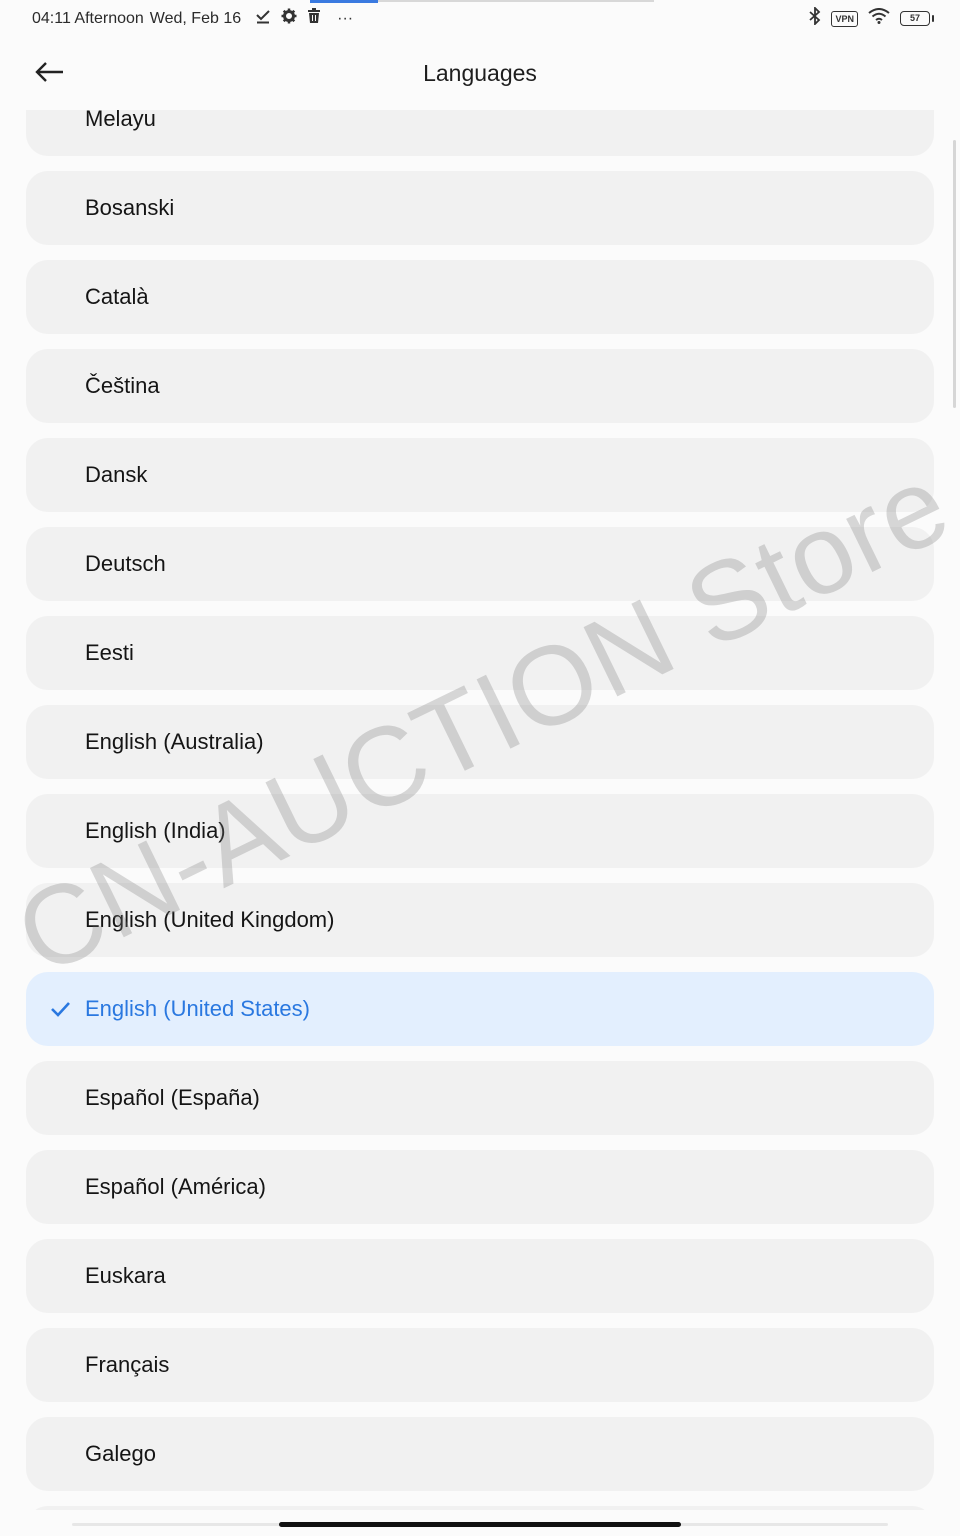  Describe the element at coordinates (127, 1364) in the screenshot. I see `language-label: Français` at that location.